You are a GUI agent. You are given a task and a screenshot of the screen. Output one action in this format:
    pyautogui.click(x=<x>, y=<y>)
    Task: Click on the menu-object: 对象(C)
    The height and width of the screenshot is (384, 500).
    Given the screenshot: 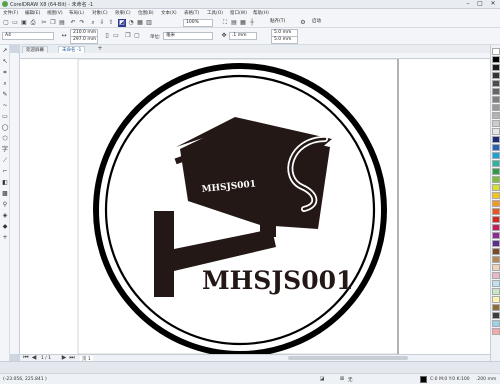 What is the action you would take?
    pyautogui.click(x=100, y=13)
    